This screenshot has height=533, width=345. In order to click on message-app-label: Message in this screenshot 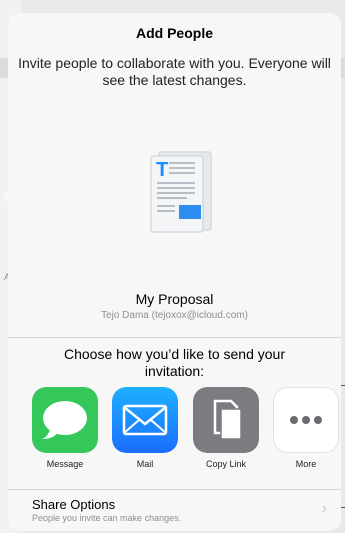, I will do `click(65, 464)`.